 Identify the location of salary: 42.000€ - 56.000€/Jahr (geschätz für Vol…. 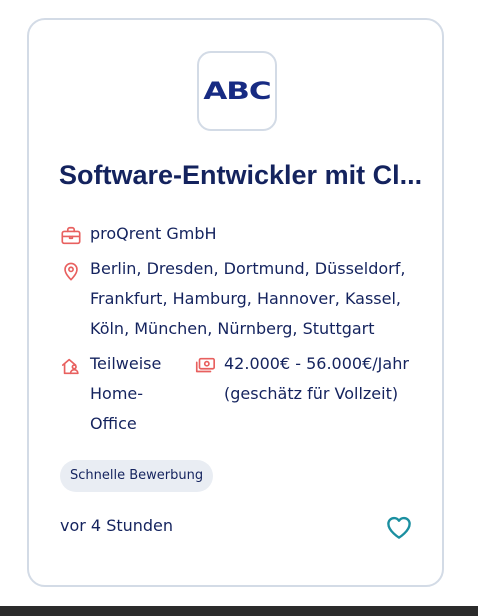
(316, 378).